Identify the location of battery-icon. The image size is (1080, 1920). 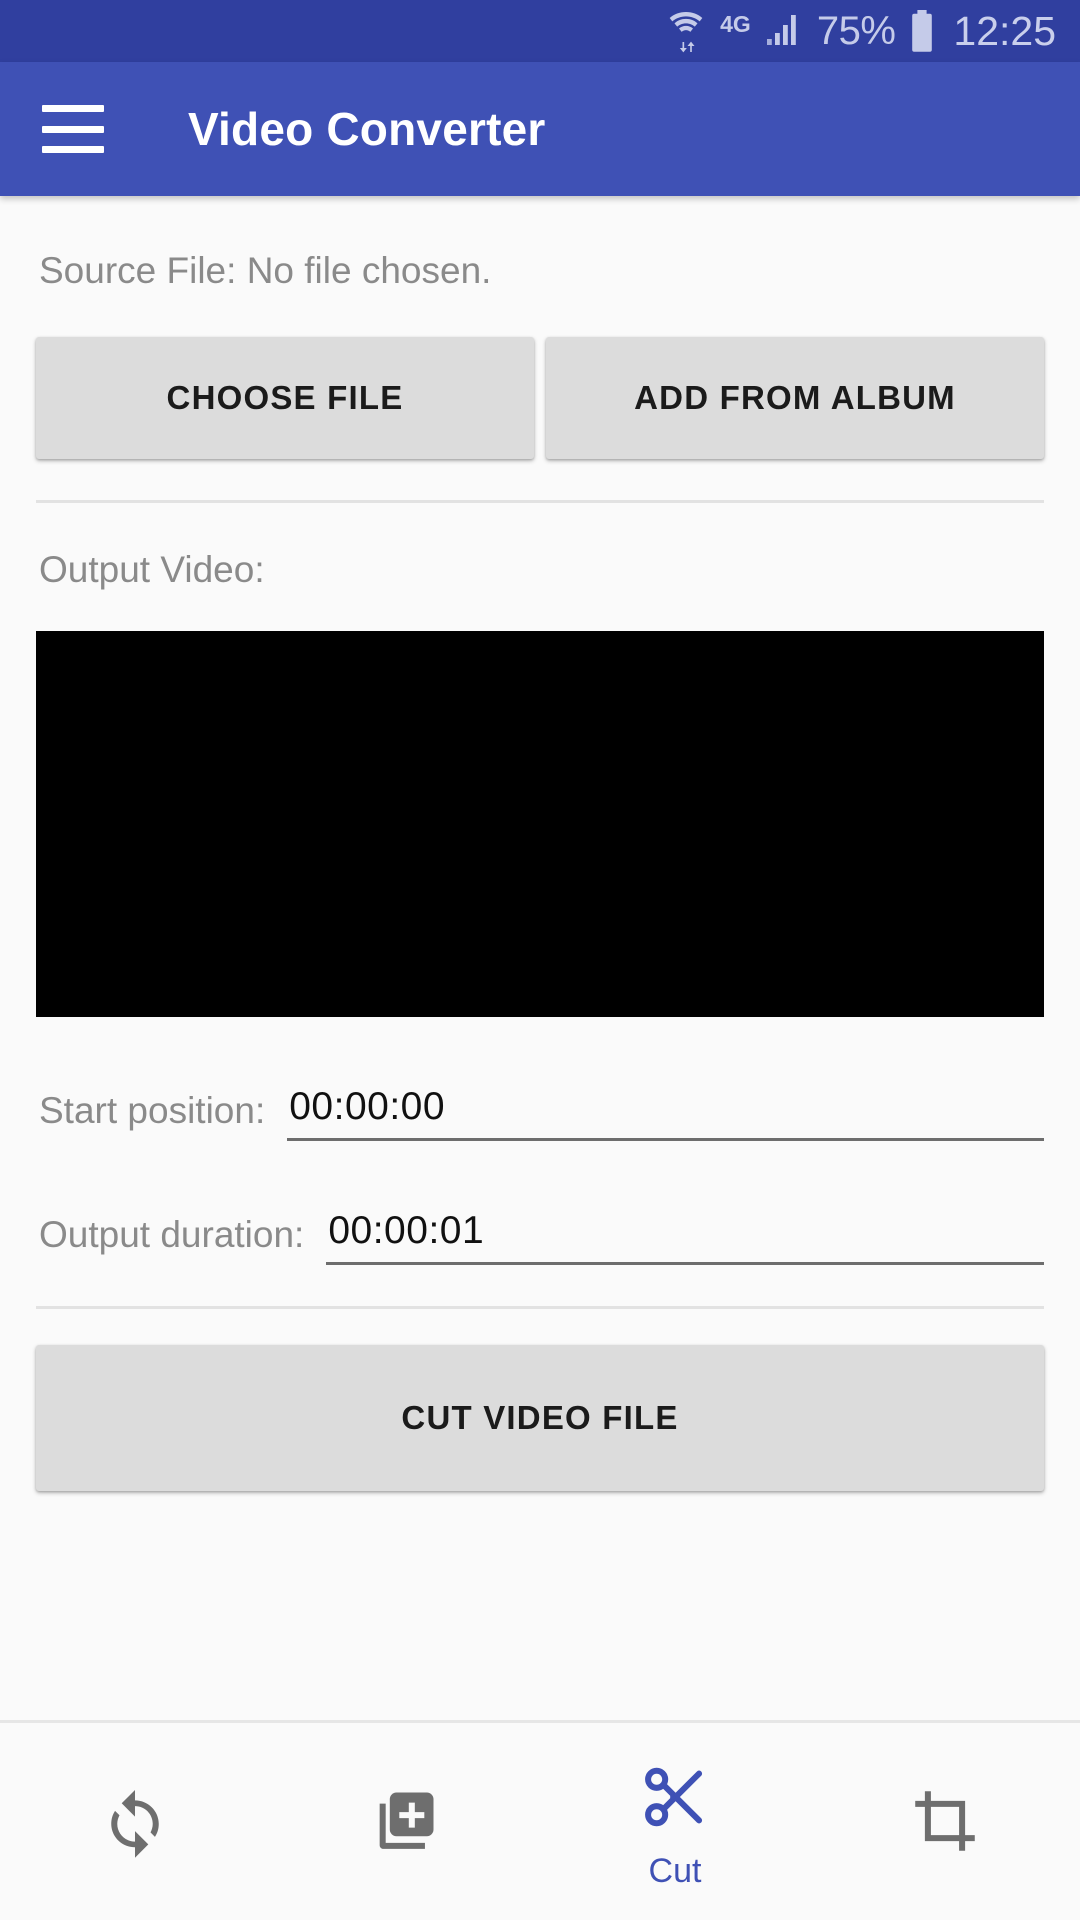
(922, 31).